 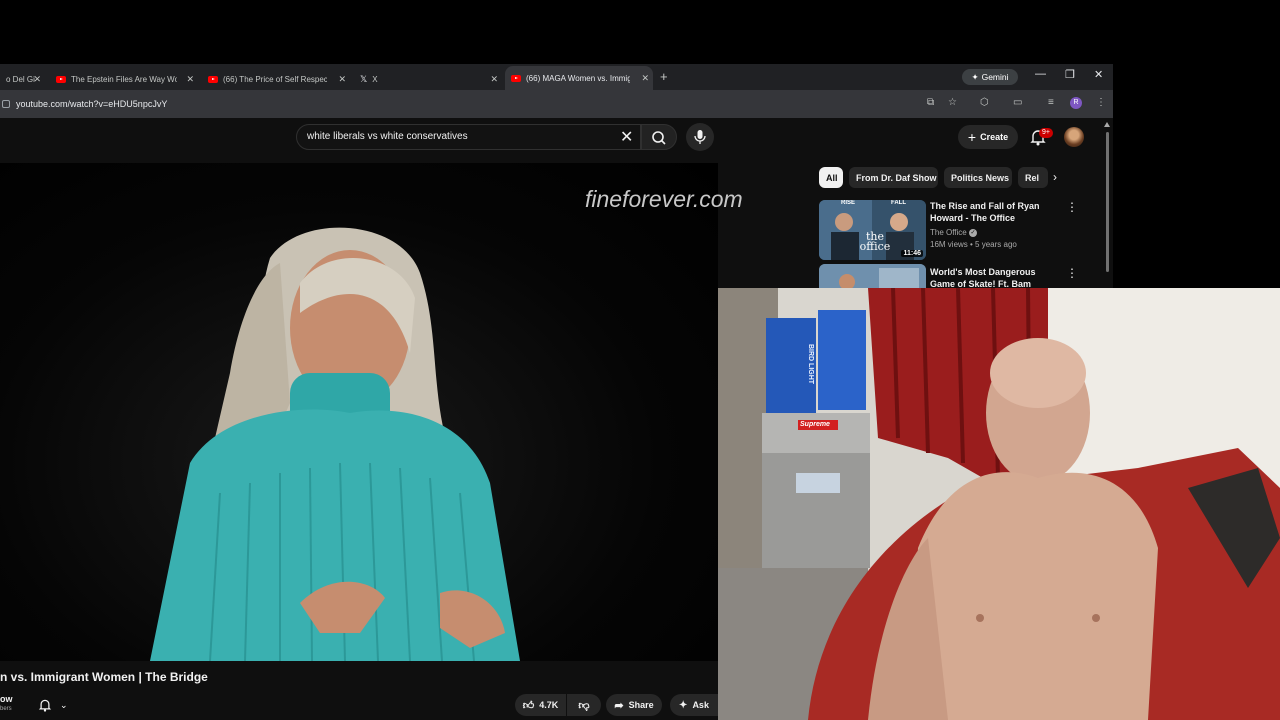 I want to click on share-button: ➦ Share, so click(x=634, y=705).